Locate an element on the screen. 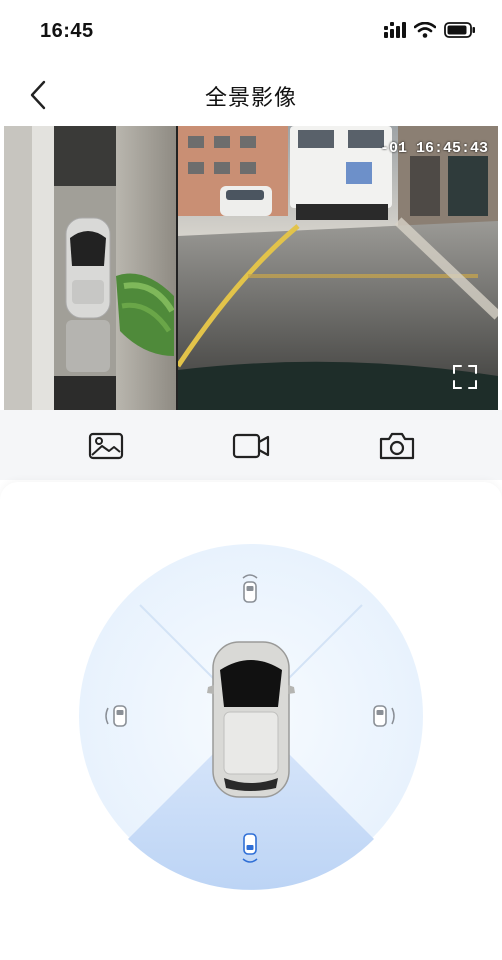 The width and height of the screenshot is (502, 960). video-record-icon is located at coordinates (251, 446).